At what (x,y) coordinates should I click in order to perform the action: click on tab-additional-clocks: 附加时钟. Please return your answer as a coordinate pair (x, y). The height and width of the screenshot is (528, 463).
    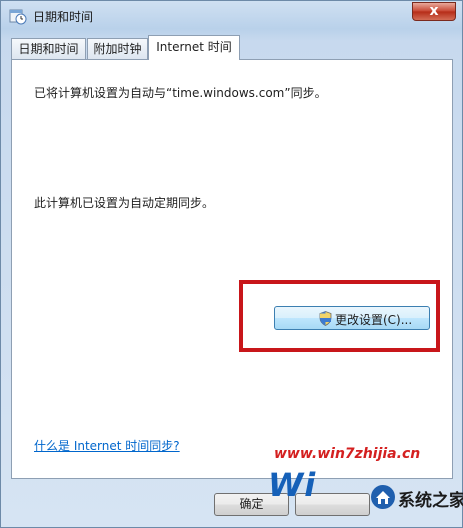
    Looking at the image, I should click on (117, 48).